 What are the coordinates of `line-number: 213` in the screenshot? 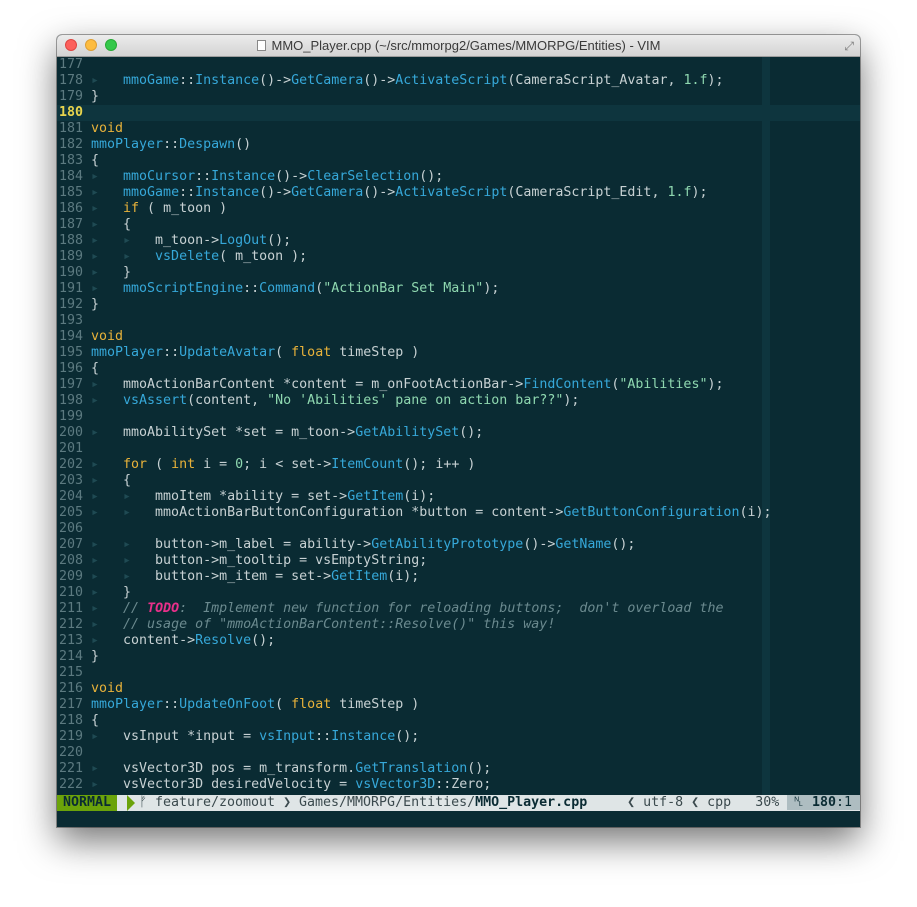 It's located at (70, 640).